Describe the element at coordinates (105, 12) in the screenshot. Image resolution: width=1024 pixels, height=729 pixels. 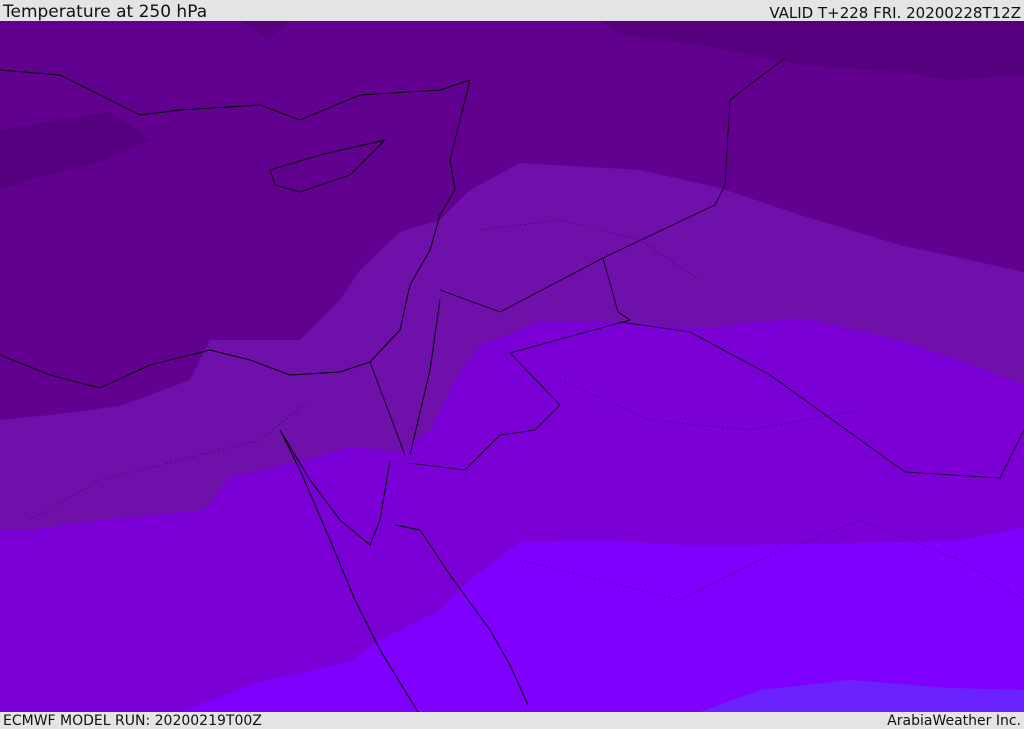
I see `map-title: Temperature at 250 hPa` at that location.